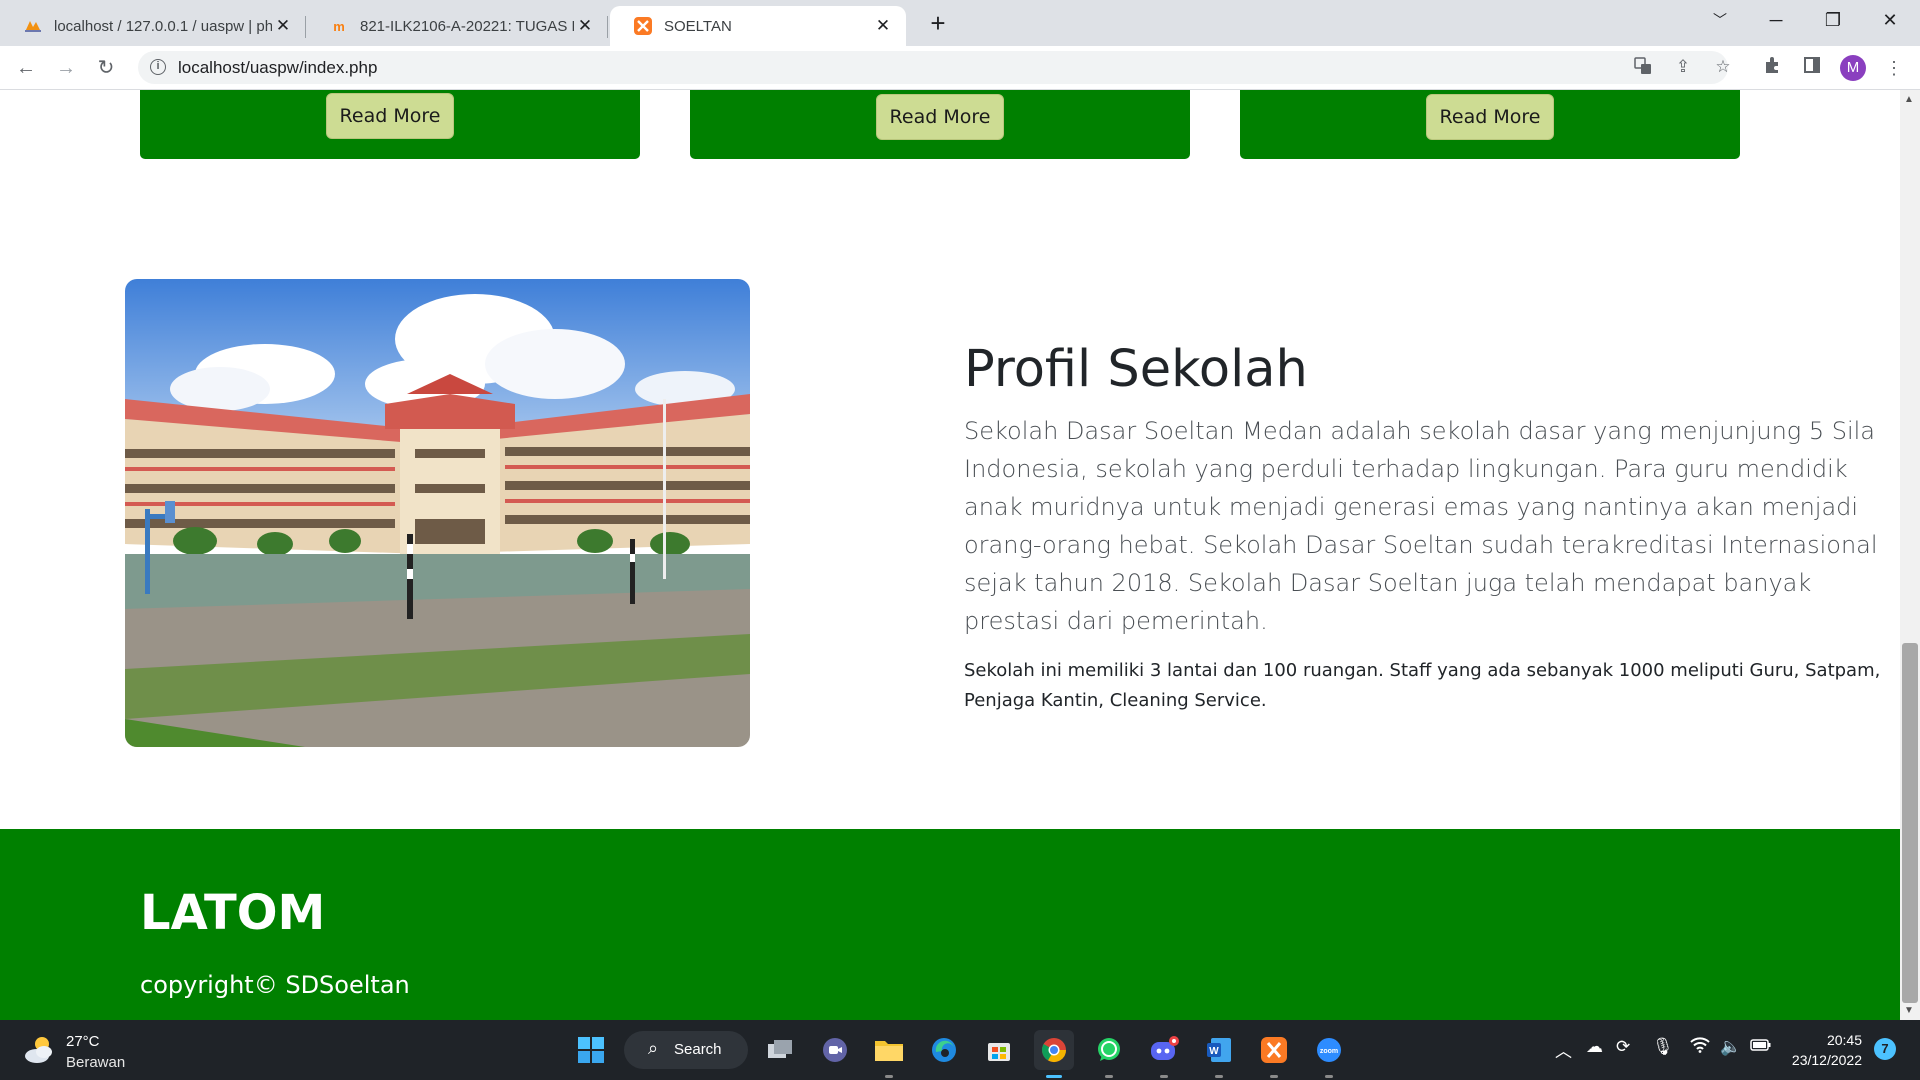  What do you see at coordinates (158, 67) in the screenshot?
I see `site-info-icon: i` at bounding box center [158, 67].